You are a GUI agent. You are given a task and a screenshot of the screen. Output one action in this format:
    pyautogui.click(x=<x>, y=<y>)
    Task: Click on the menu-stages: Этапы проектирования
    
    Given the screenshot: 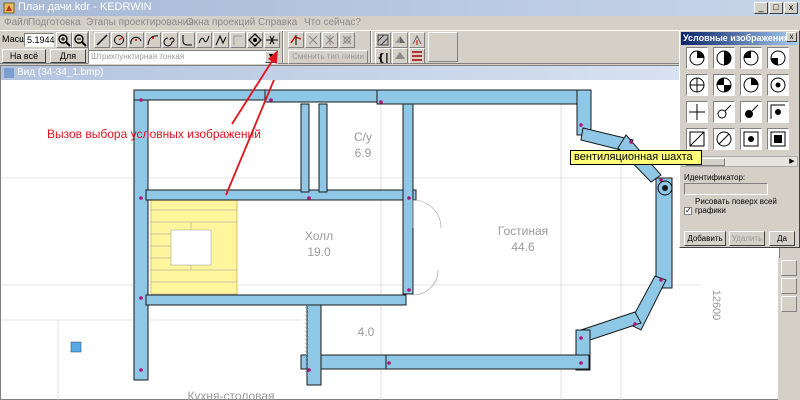 What is the action you would take?
    pyautogui.click(x=140, y=22)
    